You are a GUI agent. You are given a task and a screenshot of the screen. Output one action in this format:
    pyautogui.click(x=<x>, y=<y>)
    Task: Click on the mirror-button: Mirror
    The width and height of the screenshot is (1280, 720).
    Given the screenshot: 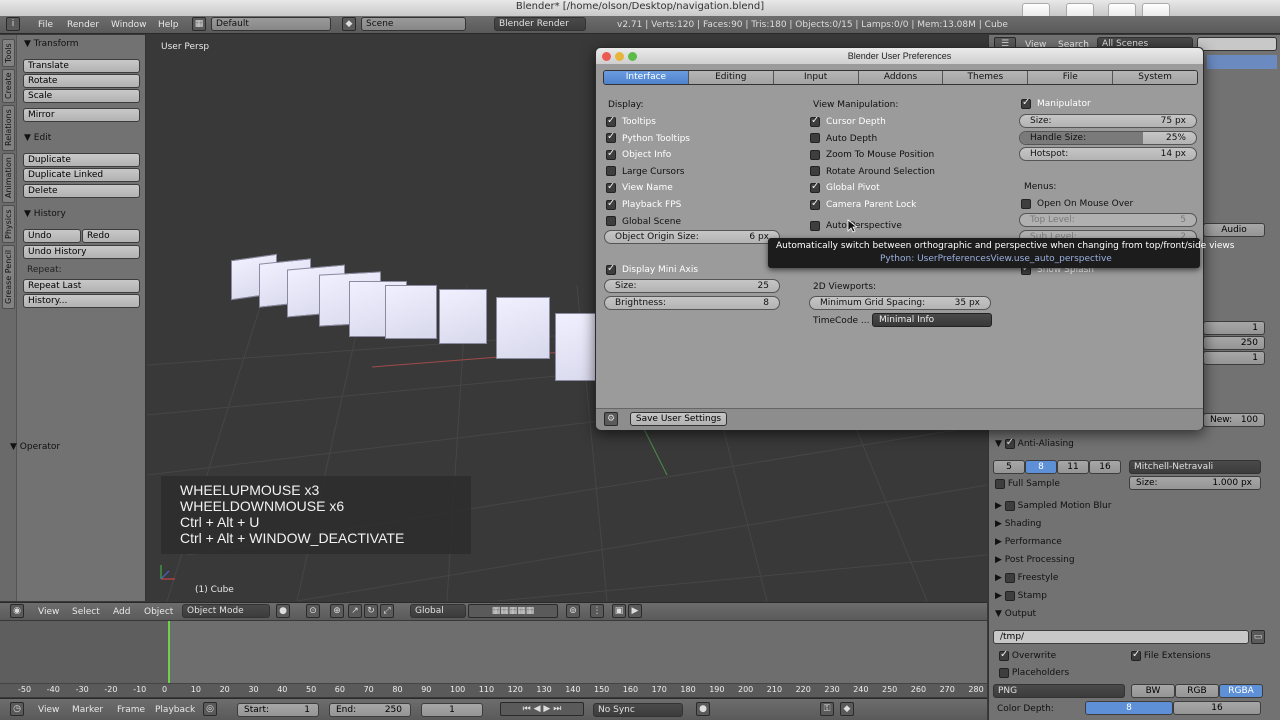 What is the action you would take?
    pyautogui.click(x=81, y=115)
    